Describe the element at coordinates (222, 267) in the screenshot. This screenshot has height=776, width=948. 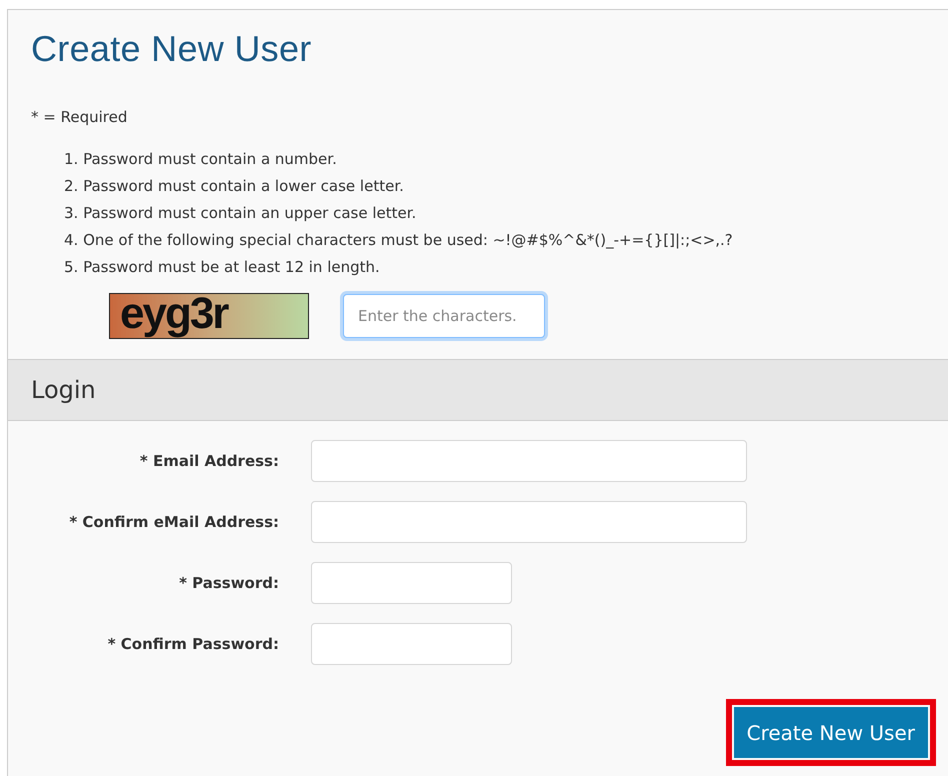
I see `password-rule: 5. Password must be at least 12 in length.` at that location.